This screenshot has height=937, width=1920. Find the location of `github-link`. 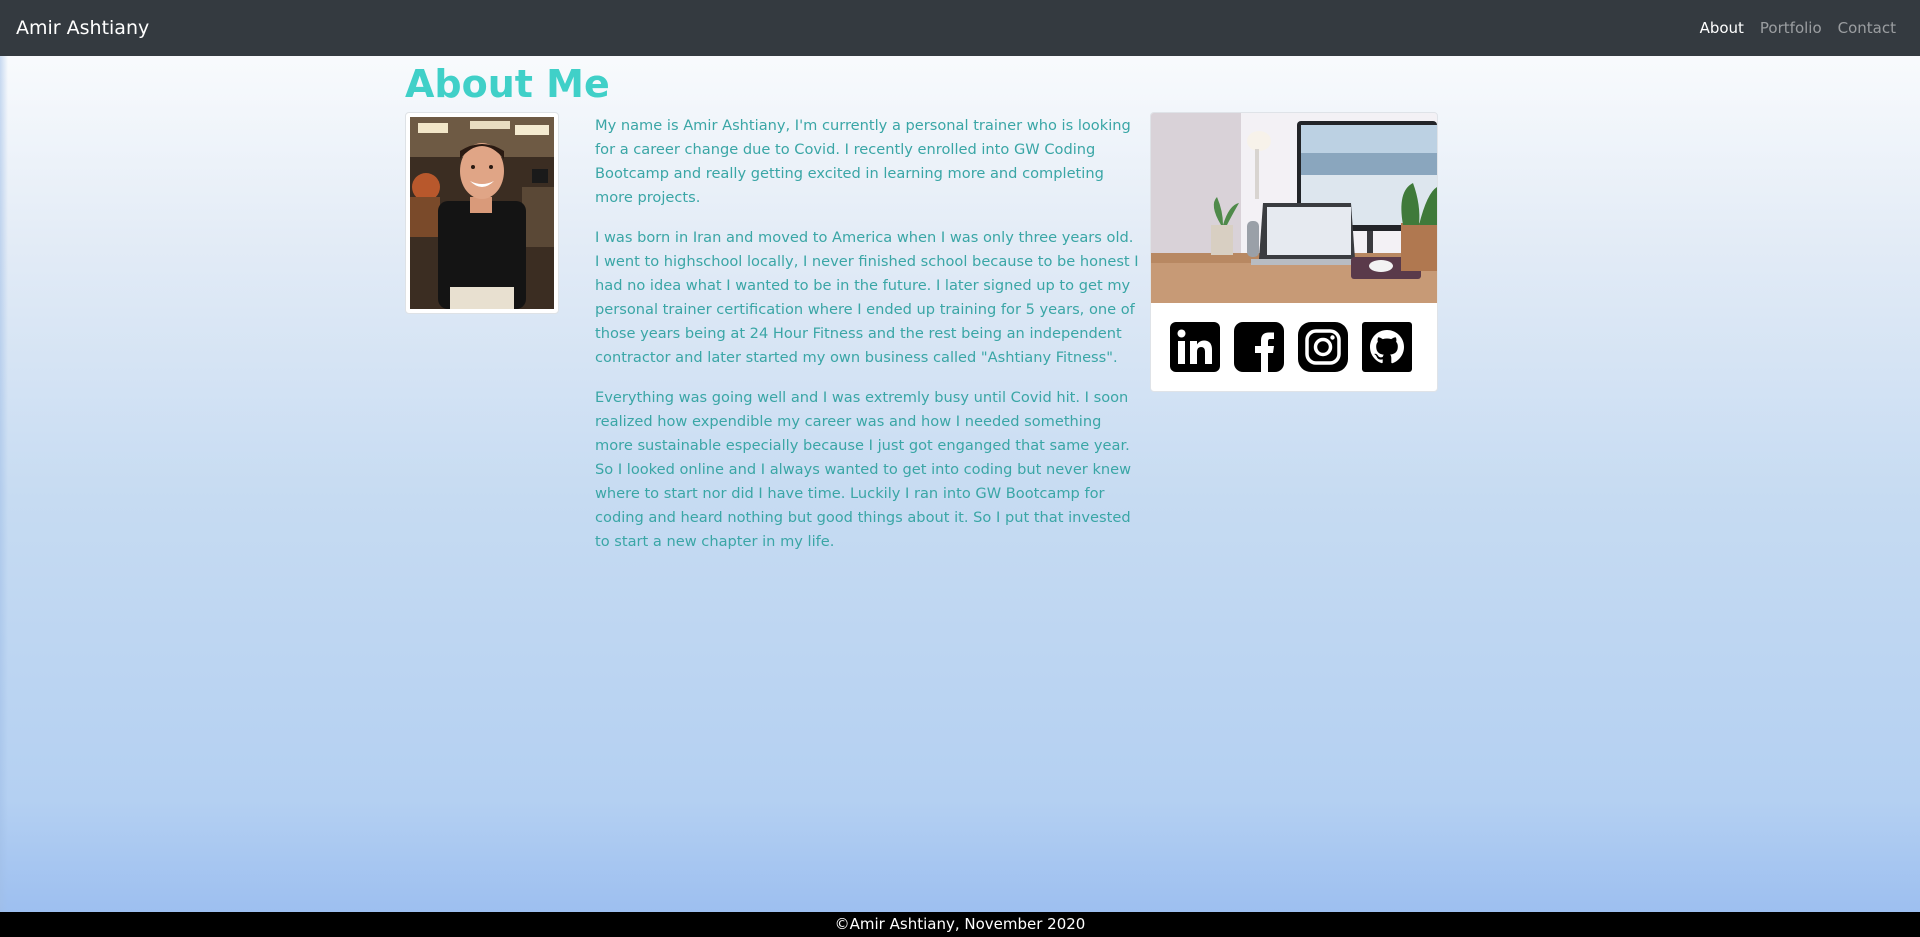

github-link is located at coordinates (1387, 347).